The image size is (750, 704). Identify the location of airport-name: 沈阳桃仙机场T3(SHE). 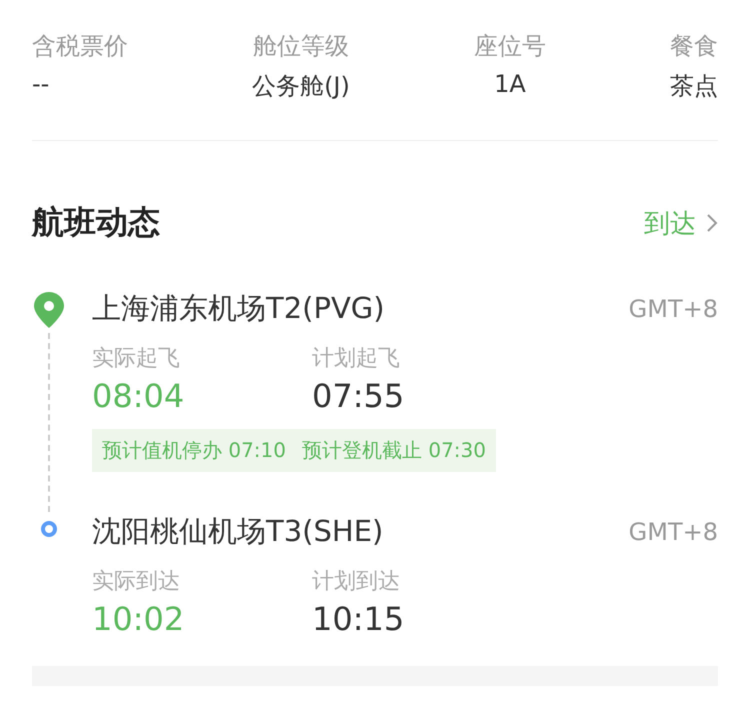
(238, 531).